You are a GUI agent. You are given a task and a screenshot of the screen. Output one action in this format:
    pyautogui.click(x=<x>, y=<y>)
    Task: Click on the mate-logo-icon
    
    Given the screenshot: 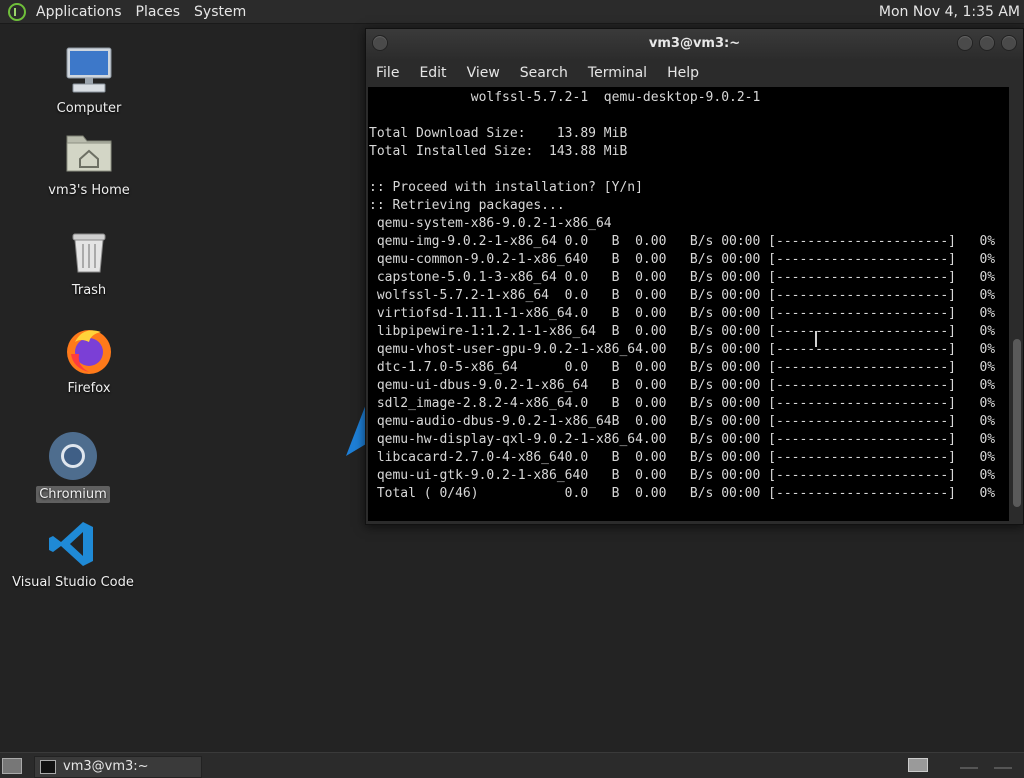 What is the action you would take?
    pyautogui.click(x=17, y=11)
    